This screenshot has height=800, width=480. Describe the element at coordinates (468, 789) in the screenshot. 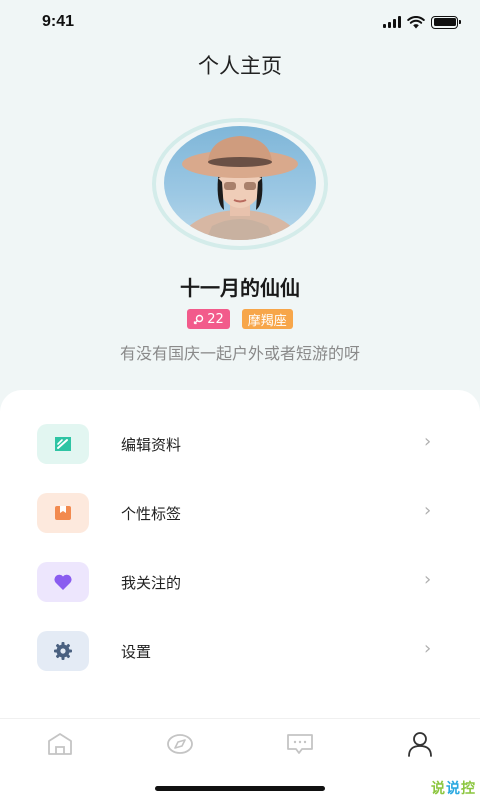

I see `watermark-char: 控` at that location.